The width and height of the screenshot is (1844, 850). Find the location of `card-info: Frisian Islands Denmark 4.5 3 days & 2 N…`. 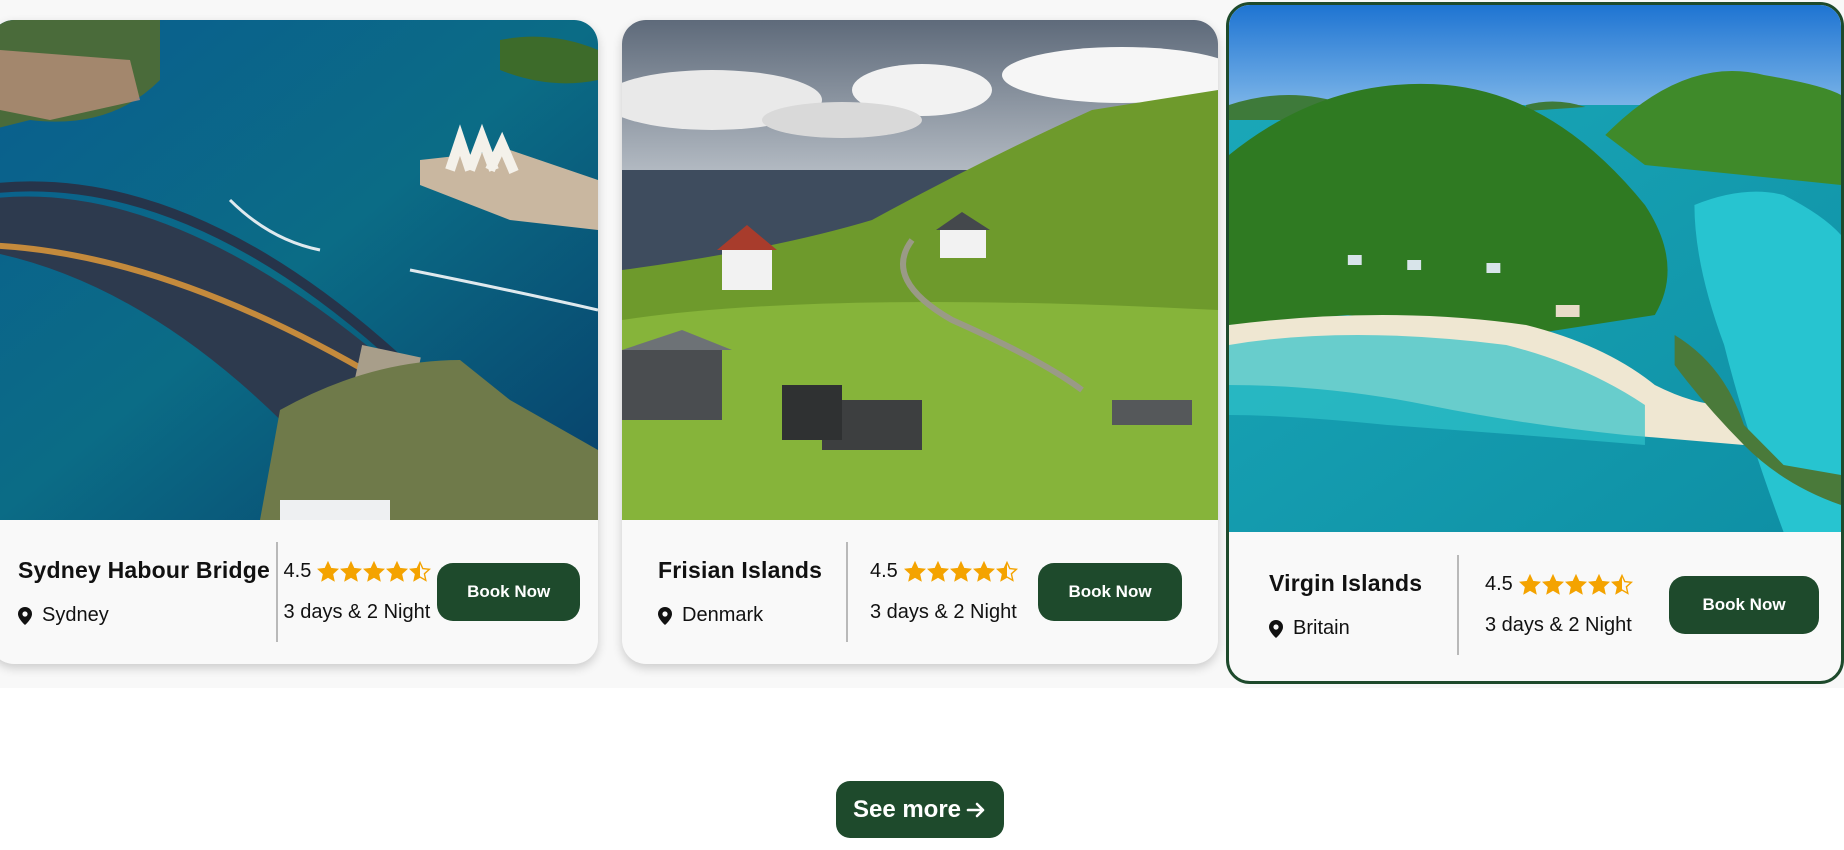

card-info: Frisian Islands Denmark 4.5 3 days & 2 N… is located at coordinates (920, 592).